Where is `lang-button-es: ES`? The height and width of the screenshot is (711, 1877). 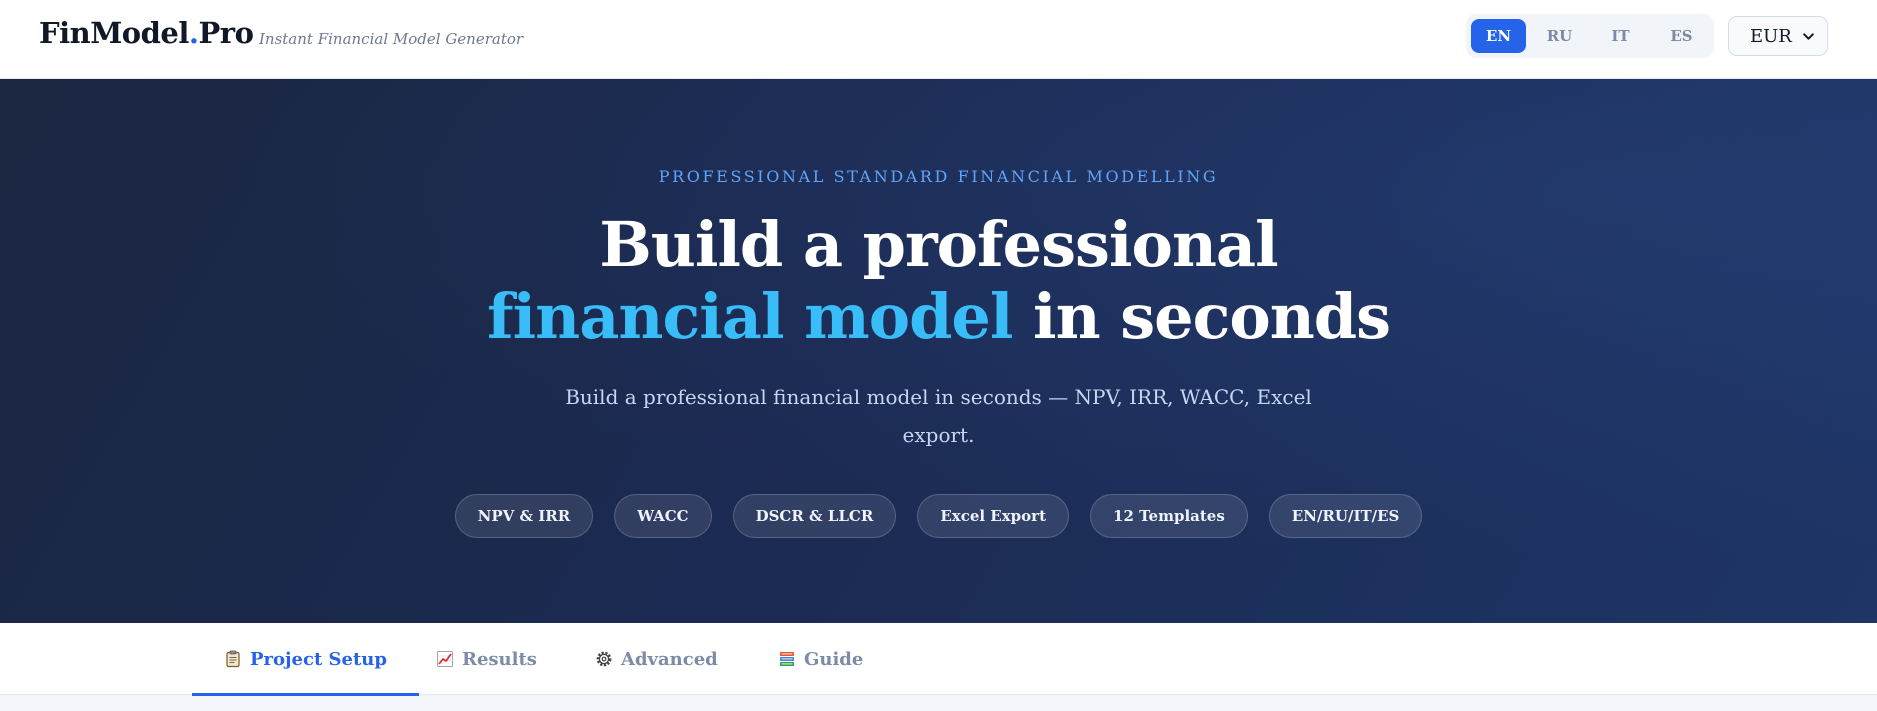 lang-button-es: ES is located at coordinates (1681, 36).